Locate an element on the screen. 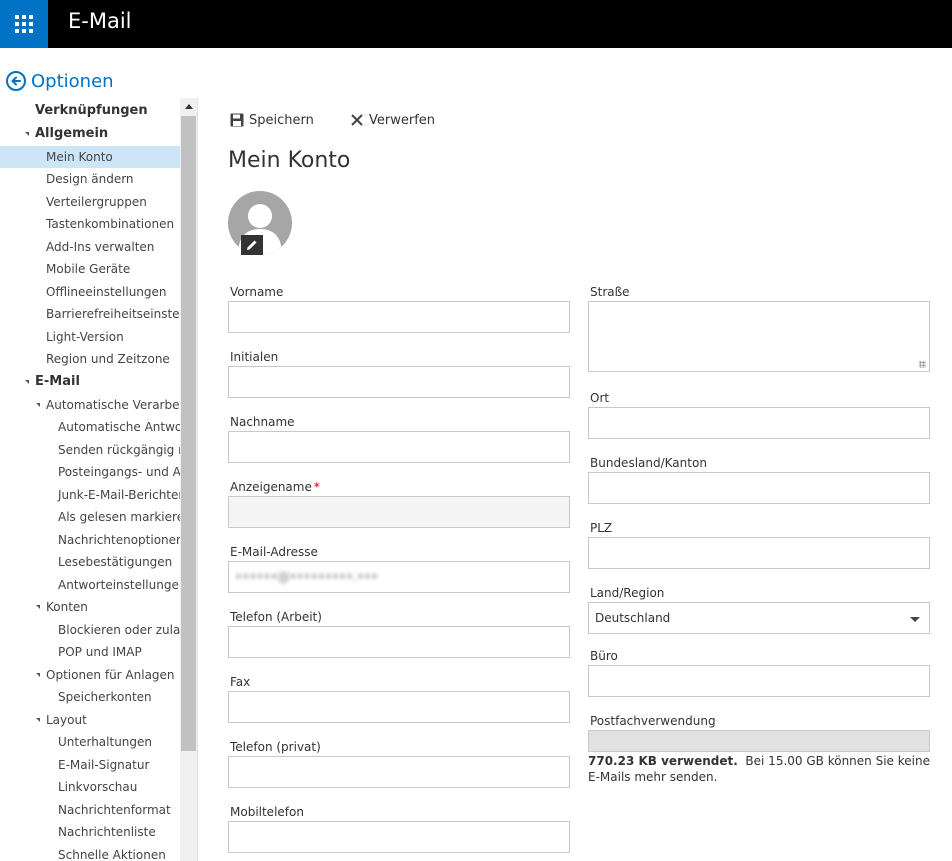 This screenshot has width=952, height=861. sidebar-item-pop-und-imap: POP und IMAP is located at coordinates (90, 652).